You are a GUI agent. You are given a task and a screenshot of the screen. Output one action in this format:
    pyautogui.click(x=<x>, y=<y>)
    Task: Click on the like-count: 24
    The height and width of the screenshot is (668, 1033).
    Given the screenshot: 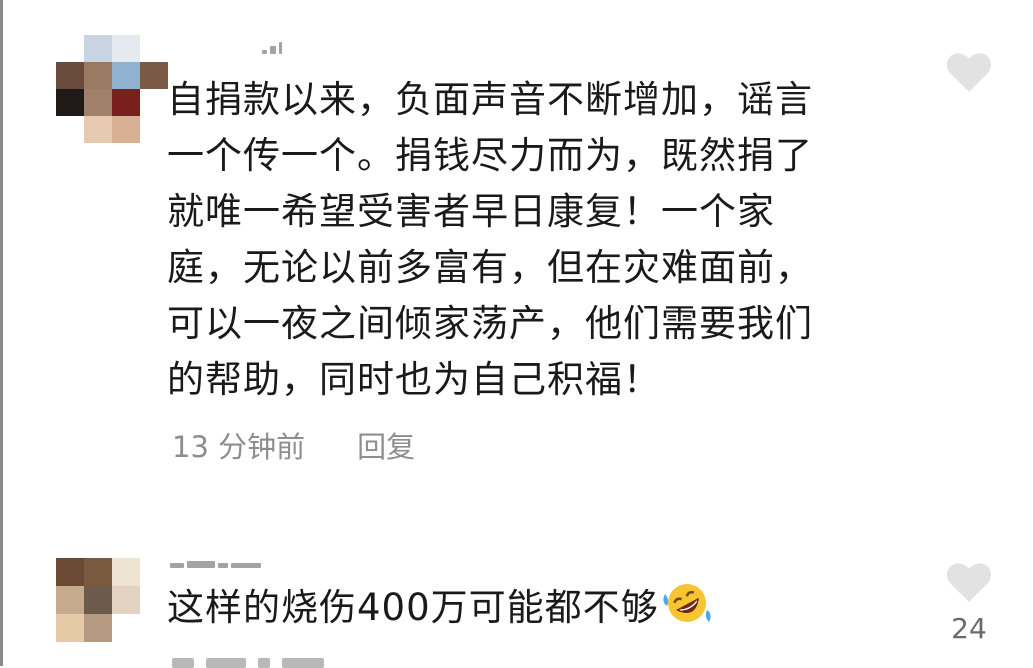 What is the action you would take?
    pyautogui.click(x=969, y=628)
    